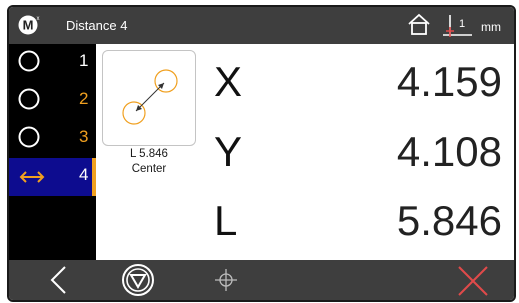 This screenshot has height=303, width=519. I want to click on svg-text: 1, so click(462, 24).